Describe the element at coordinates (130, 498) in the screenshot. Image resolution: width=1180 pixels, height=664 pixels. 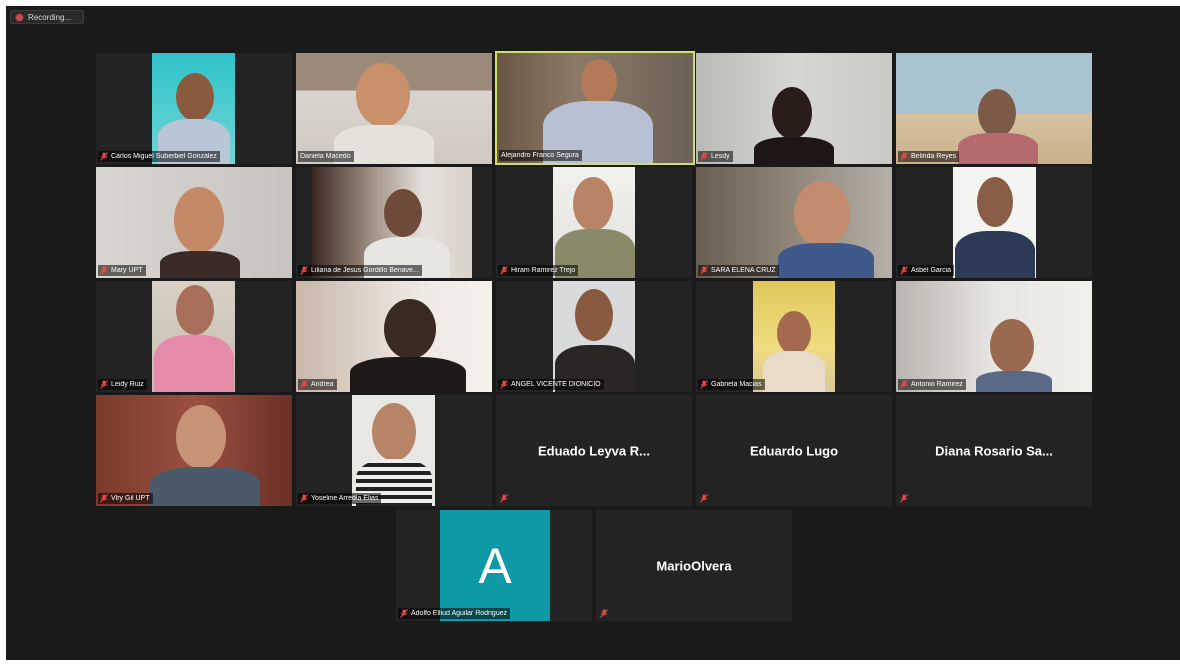
I see `participant-name: Vlry Gil UPT` at that location.